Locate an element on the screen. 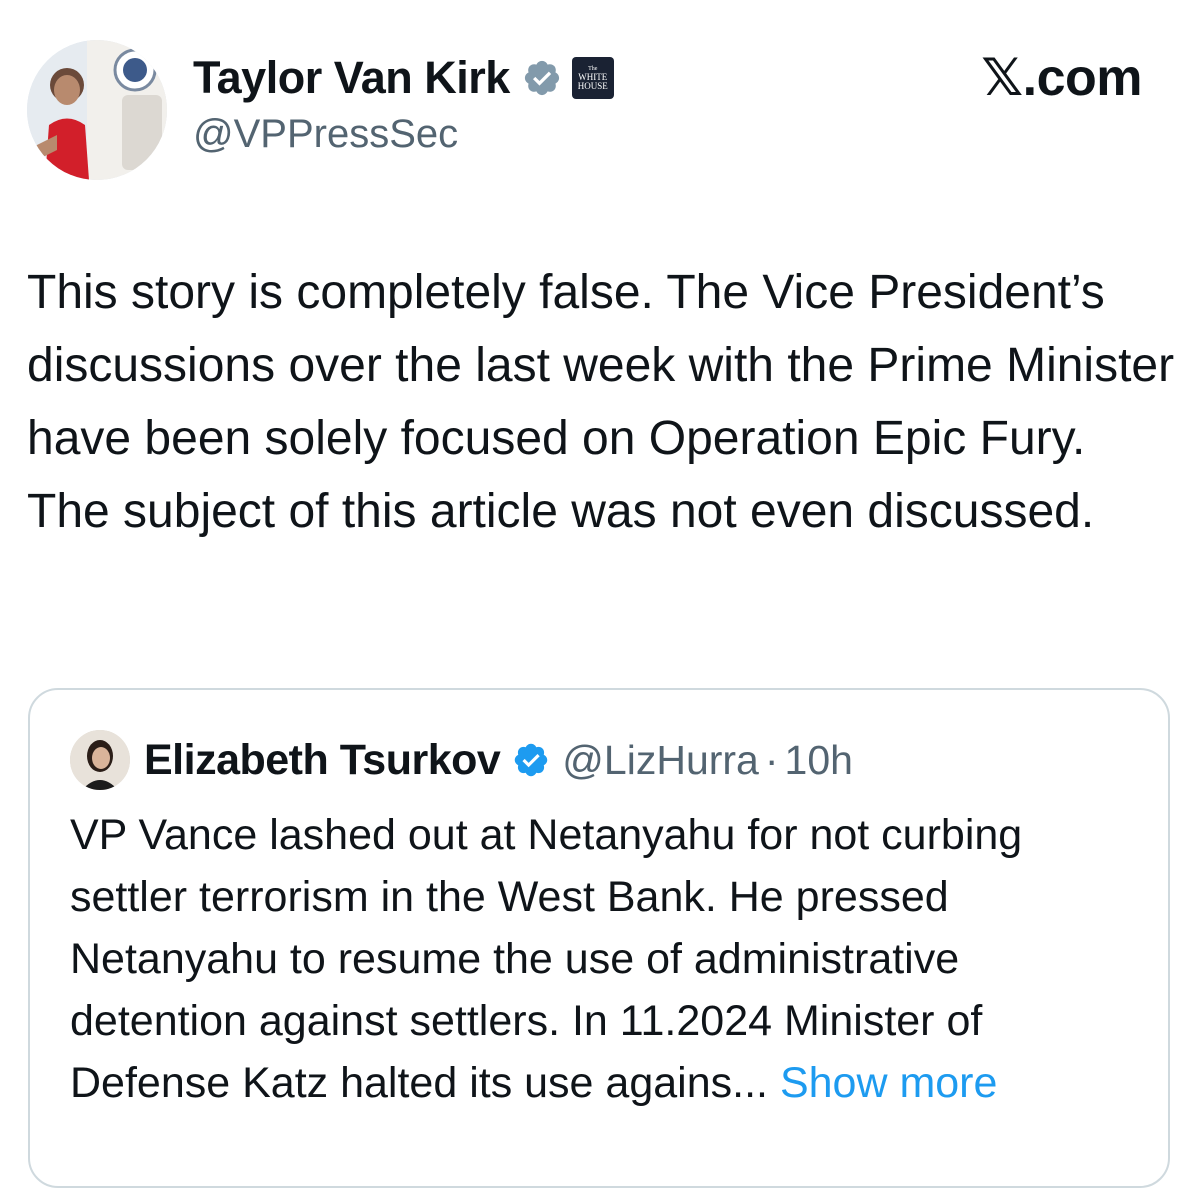  author-avatar is located at coordinates (97, 110).